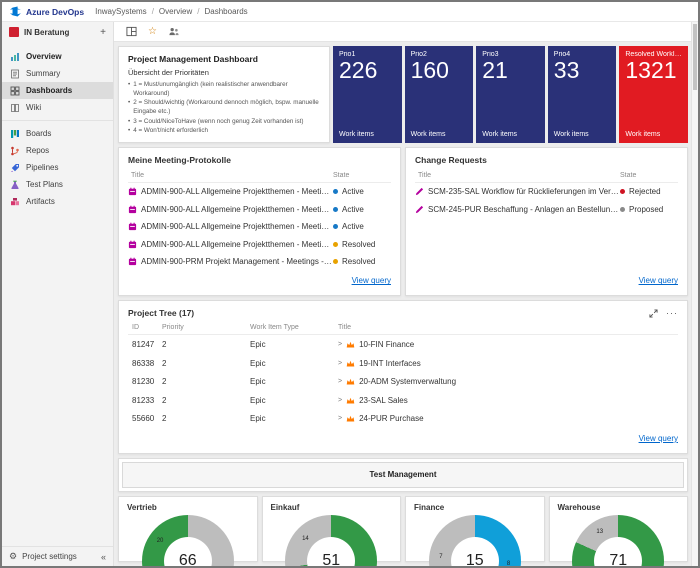 This screenshot has height=568, width=700. What do you see at coordinates (175, 11) in the screenshot?
I see `breadcrumb-item-overview: Overview` at bounding box center [175, 11].